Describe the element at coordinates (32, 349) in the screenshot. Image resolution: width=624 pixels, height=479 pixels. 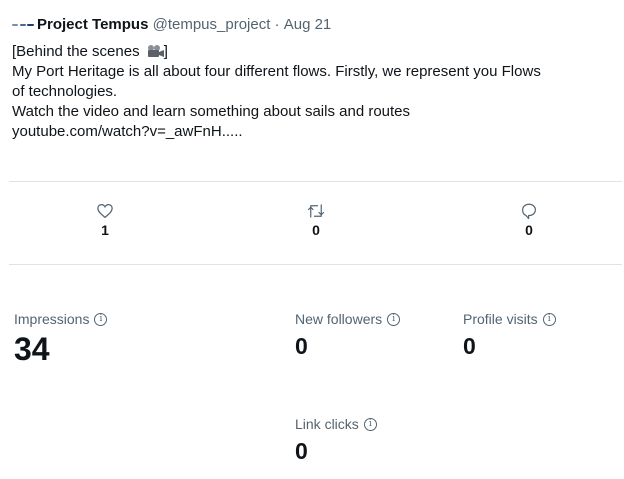
I see `impressions-value: 34` at that location.